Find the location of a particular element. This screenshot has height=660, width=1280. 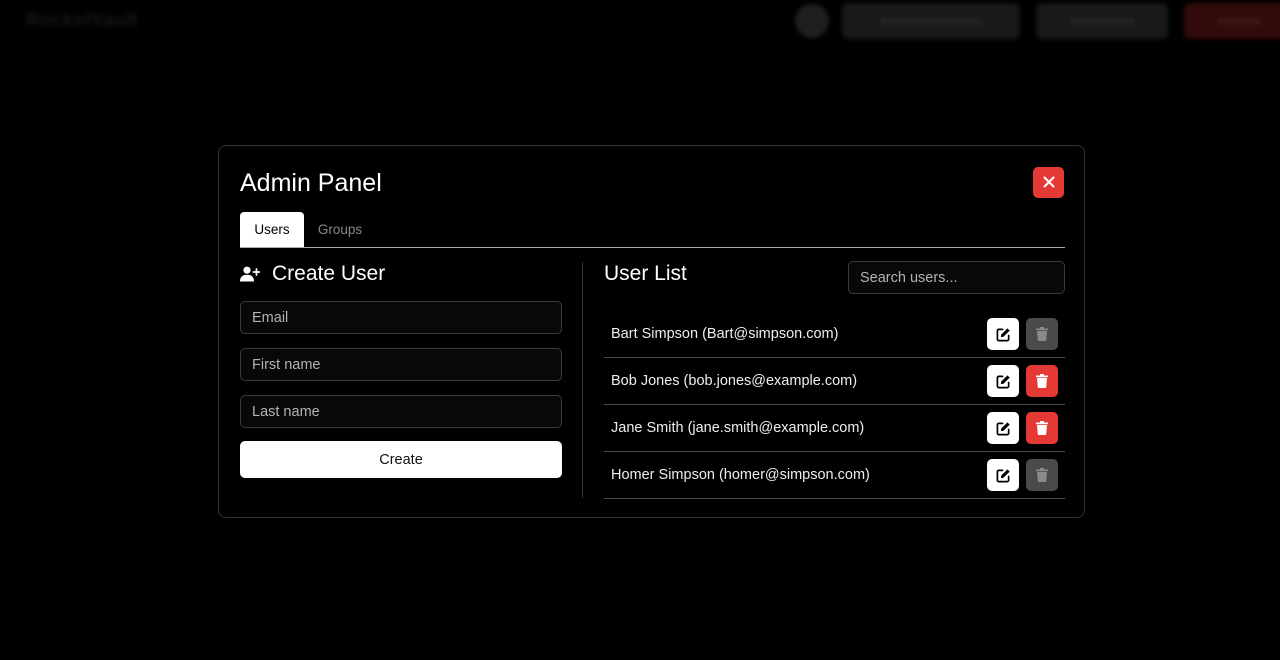

search-input is located at coordinates (956, 277).